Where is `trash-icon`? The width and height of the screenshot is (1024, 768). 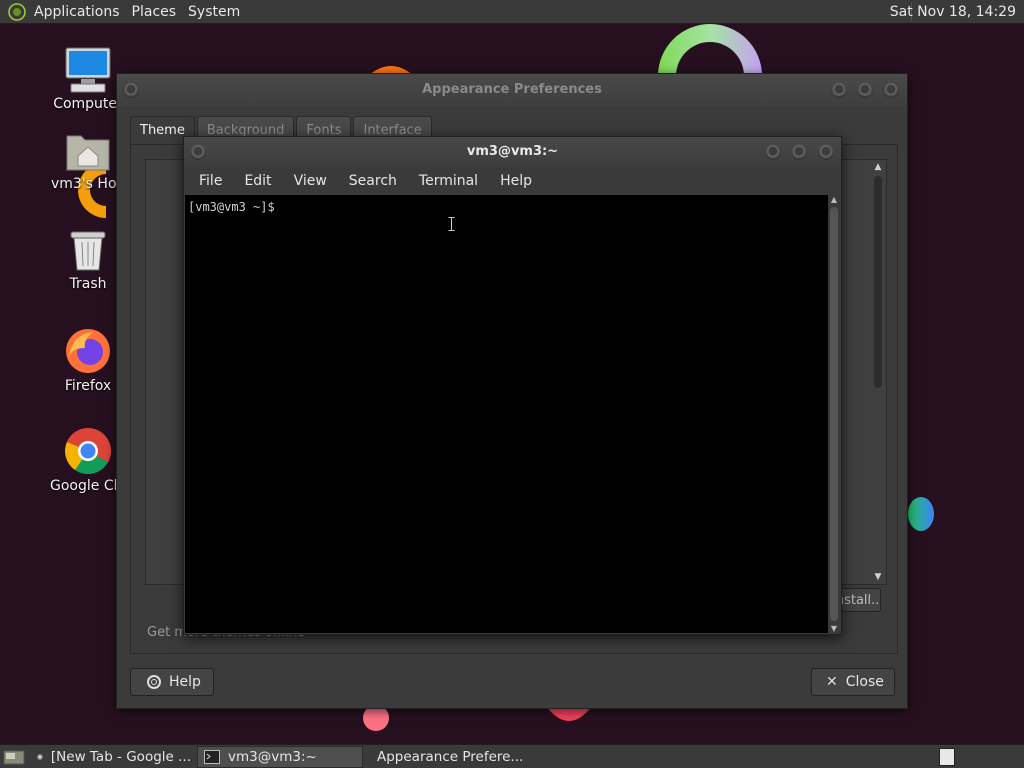
trash-icon is located at coordinates (88, 251).